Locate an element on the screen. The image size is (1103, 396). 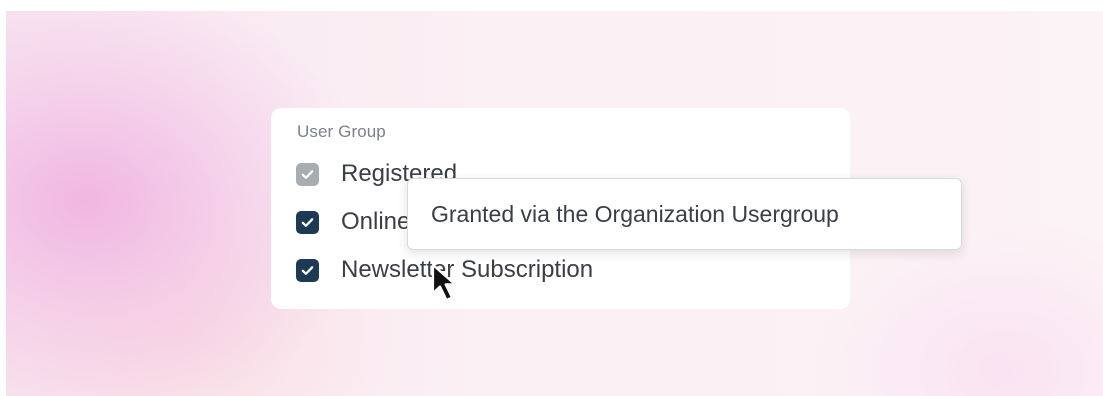
mouse-pointer-icon is located at coordinates (444, 282).